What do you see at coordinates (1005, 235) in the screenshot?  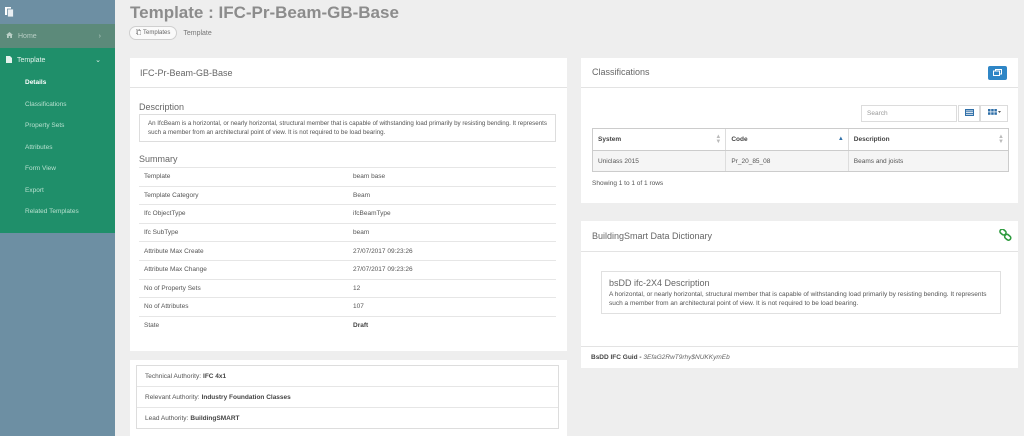 I see `chain-link-icon` at bounding box center [1005, 235].